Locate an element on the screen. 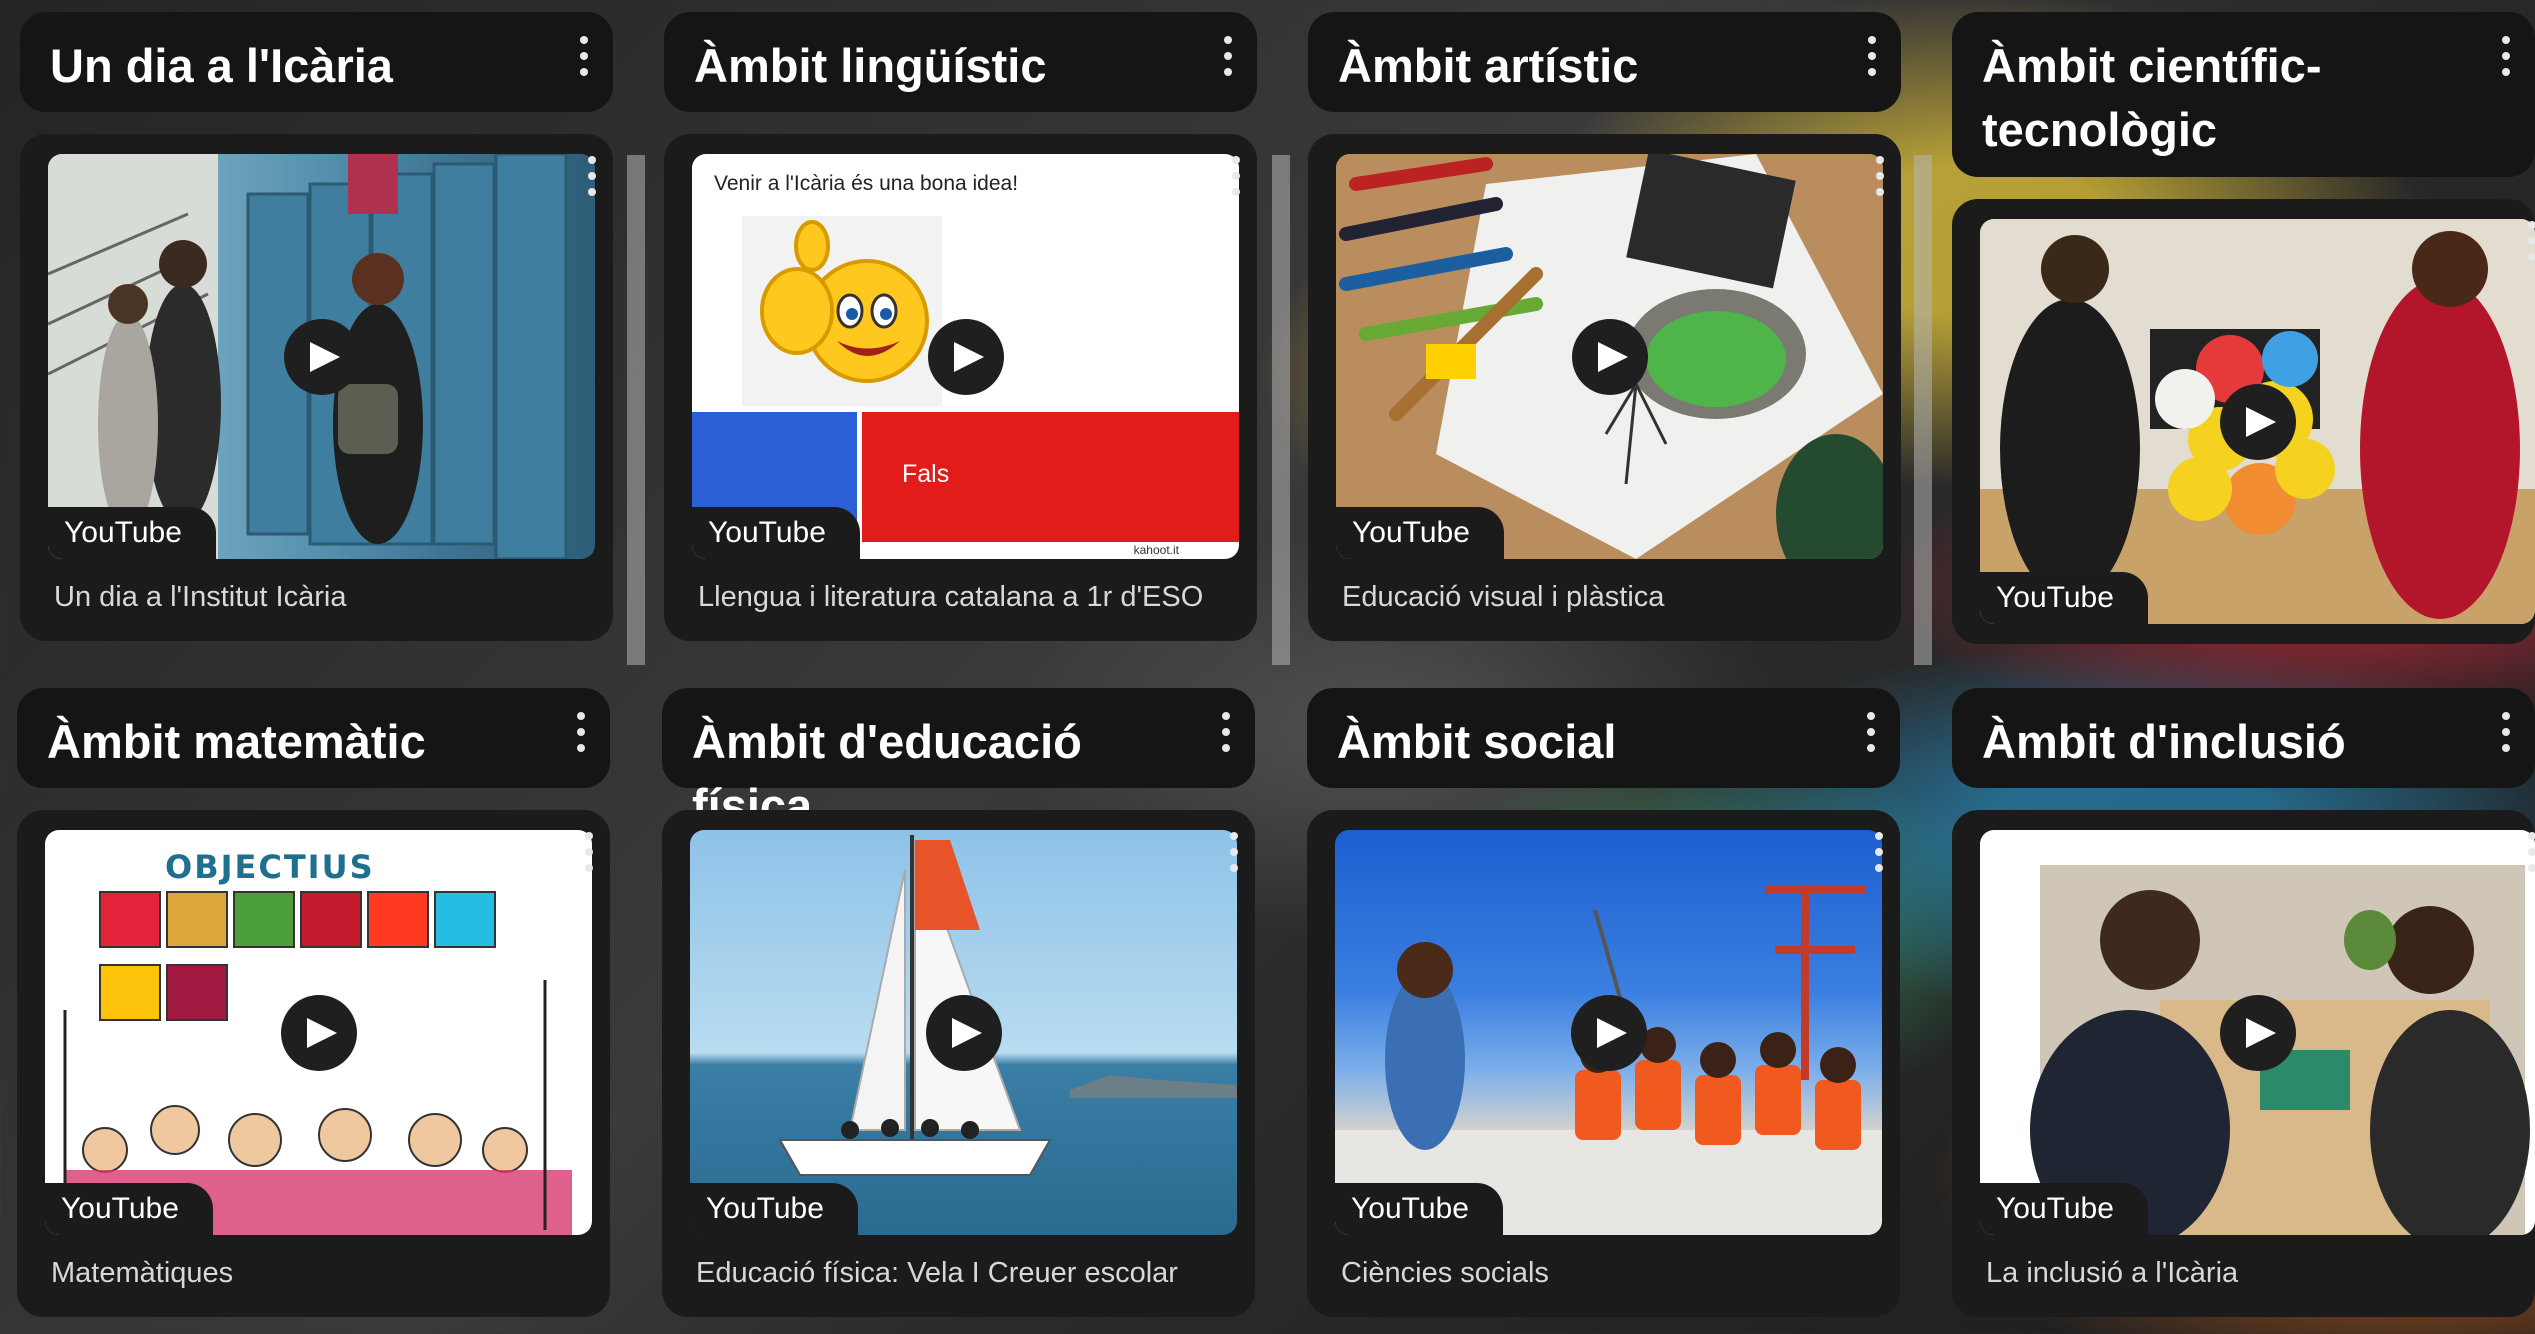  video-card: YouTube Un dia a l'Institut Icària is located at coordinates (316, 387).